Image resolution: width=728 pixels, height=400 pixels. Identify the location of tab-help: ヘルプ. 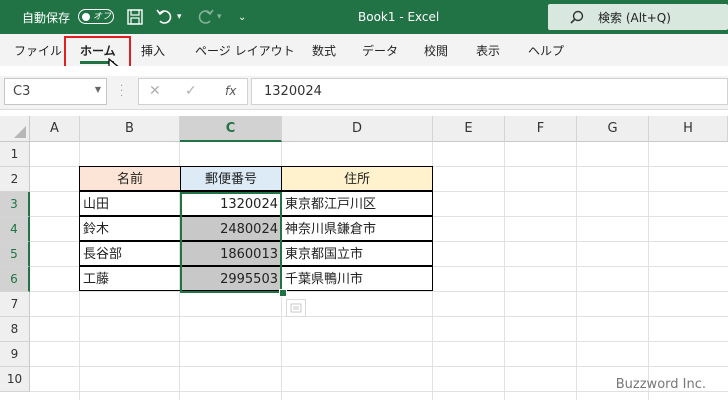
(546, 50).